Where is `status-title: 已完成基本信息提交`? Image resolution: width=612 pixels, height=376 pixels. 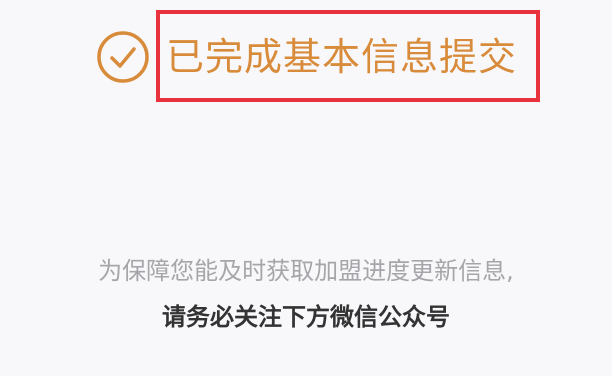
status-title: 已完成基本信息提交 is located at coordinates (342, 57).